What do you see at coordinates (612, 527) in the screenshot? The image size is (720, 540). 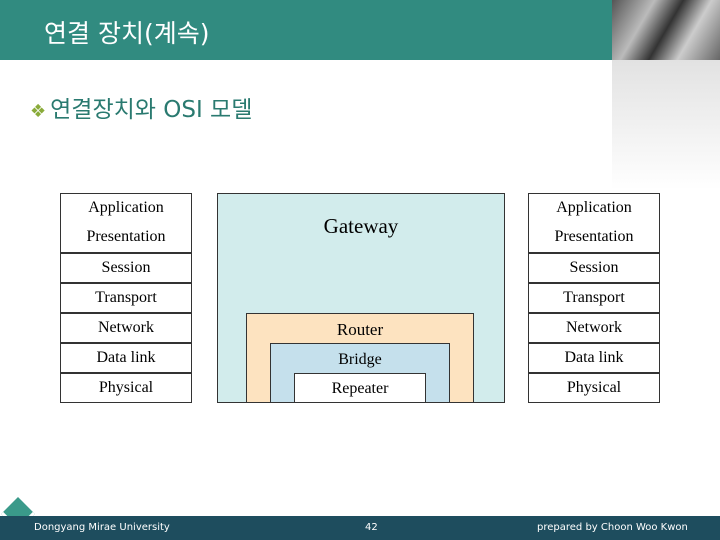 I see `footer-author: prepared by Choon Woo Kwon` at bounding box center [612, 527].